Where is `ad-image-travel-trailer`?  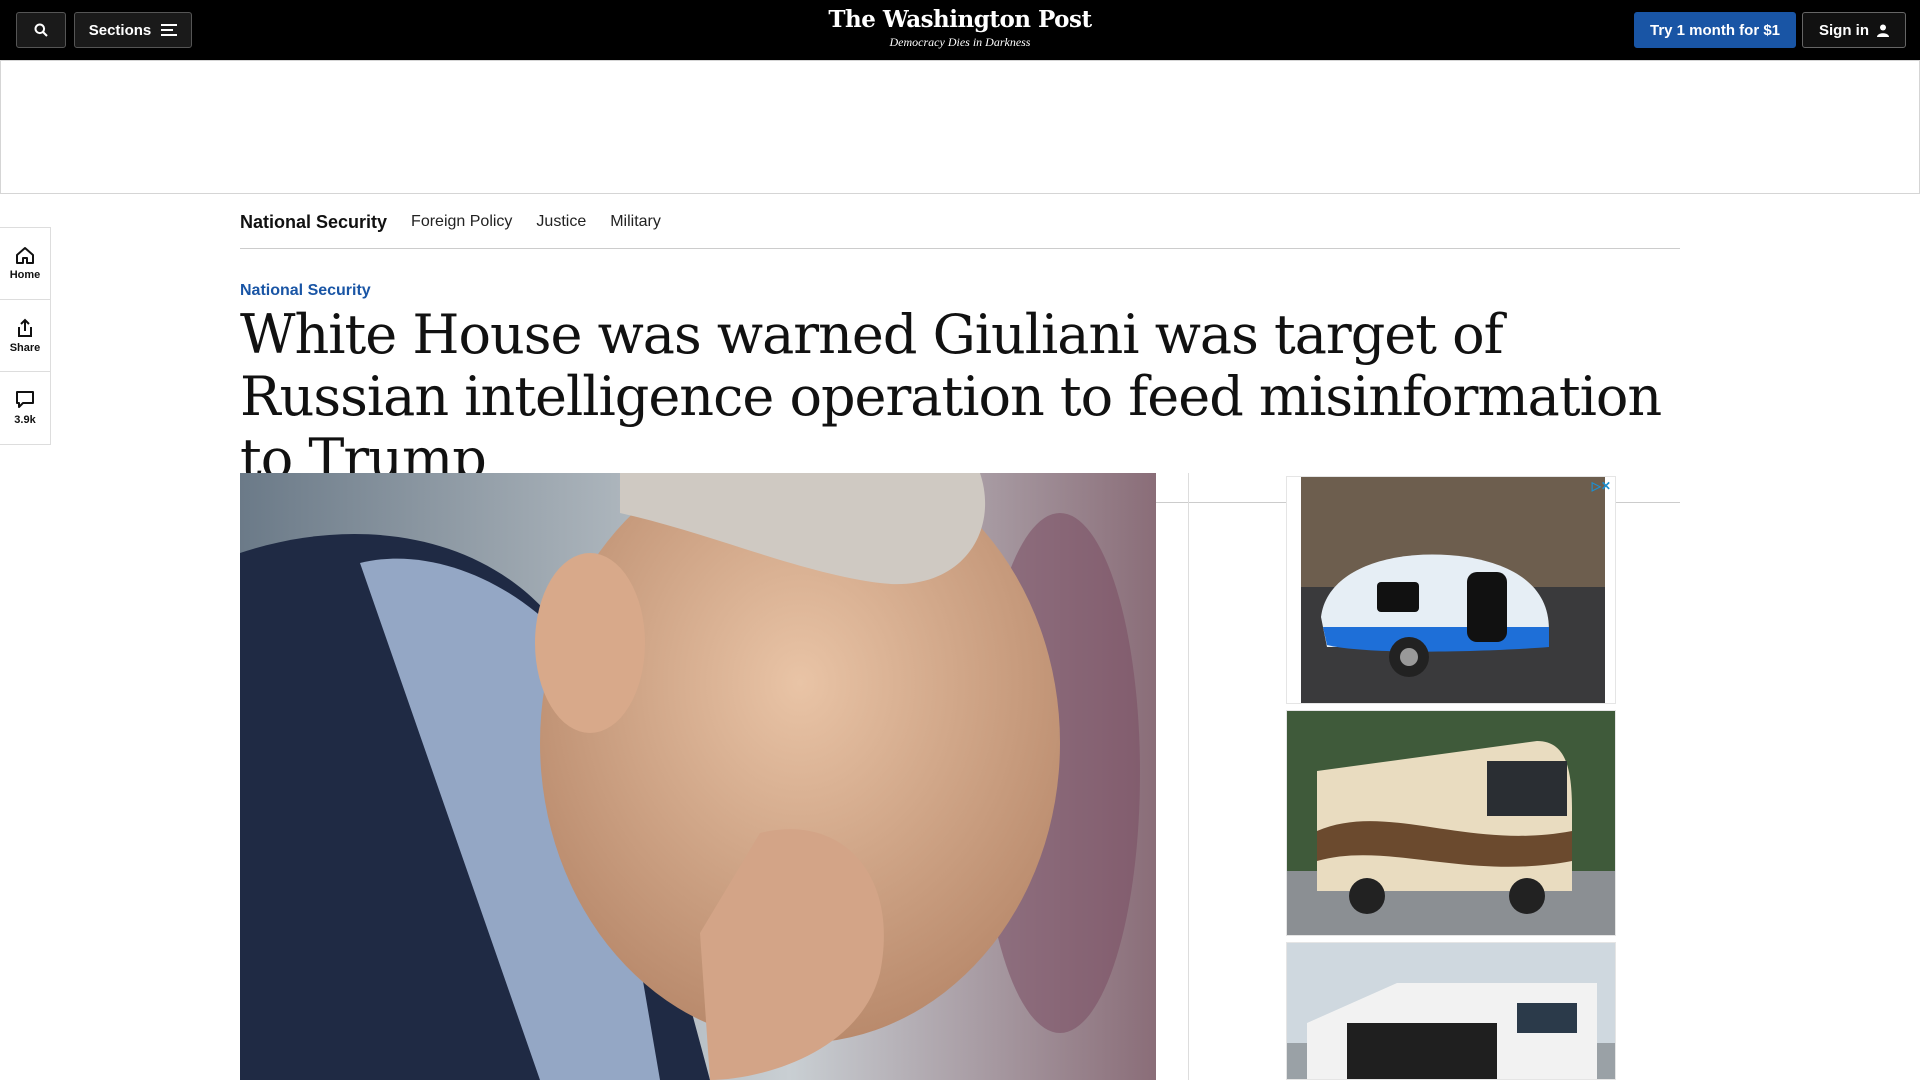 ad-image-travel-trailer is located at coordinates (1451, 1011).